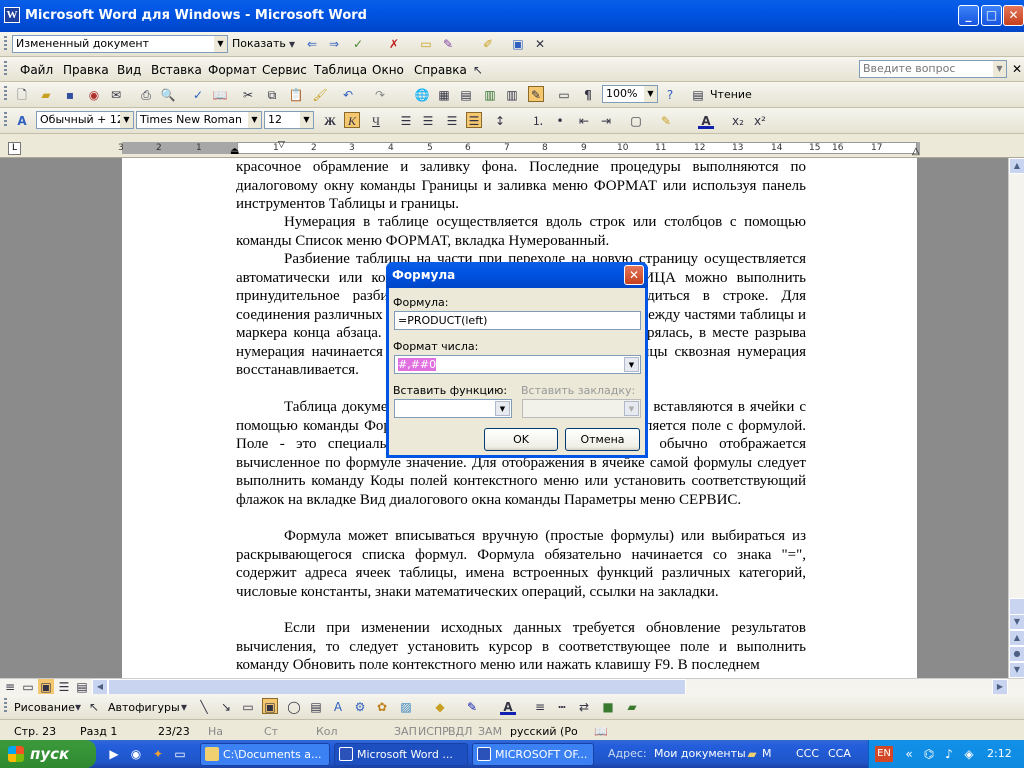 Image resolution: width=1024 pixels, height=768 pixels. Describe the element at coordinates (380, 95) in the screenshot. I see `redo-icon: ↷` at that location.